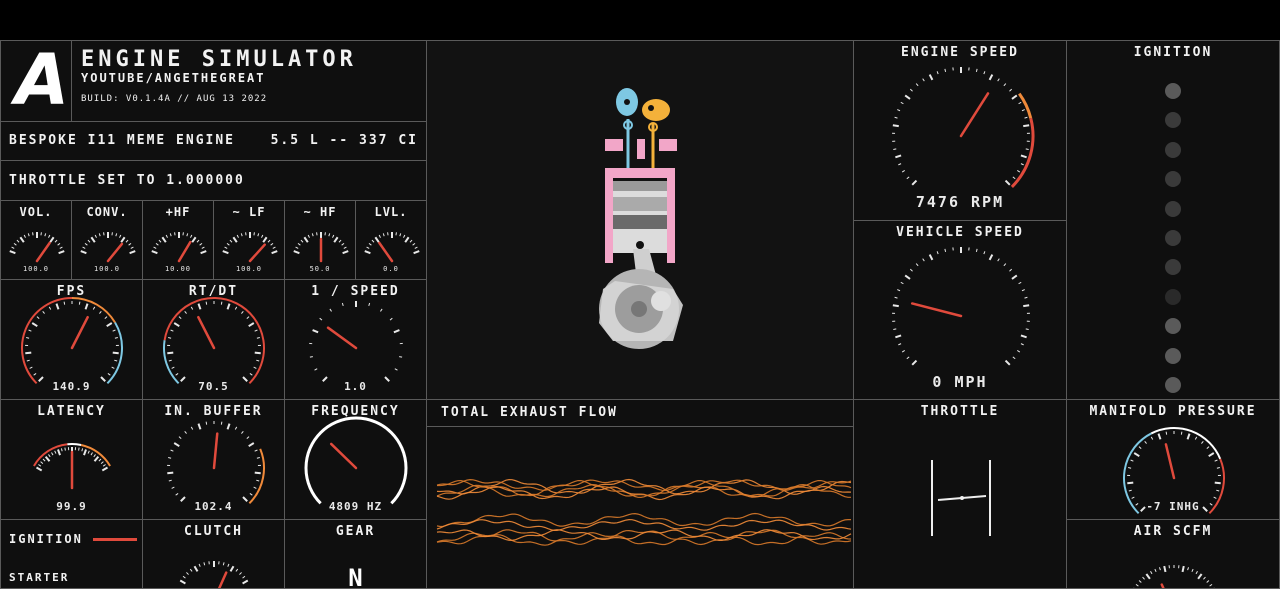 The height and width of the screenshot is (589, 1280). I want to click on cylinder-wall-right, so click(671, 220).